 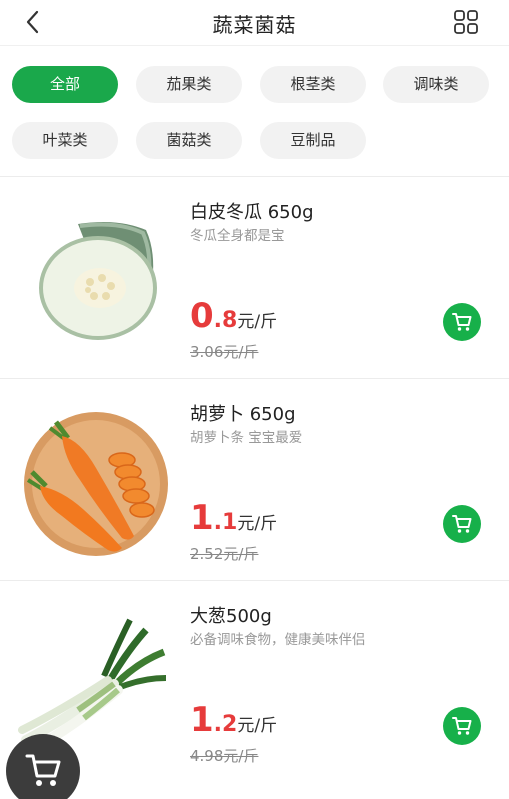 I want to click on product-price: 1.2元/斤, so click(x=233, y=720).